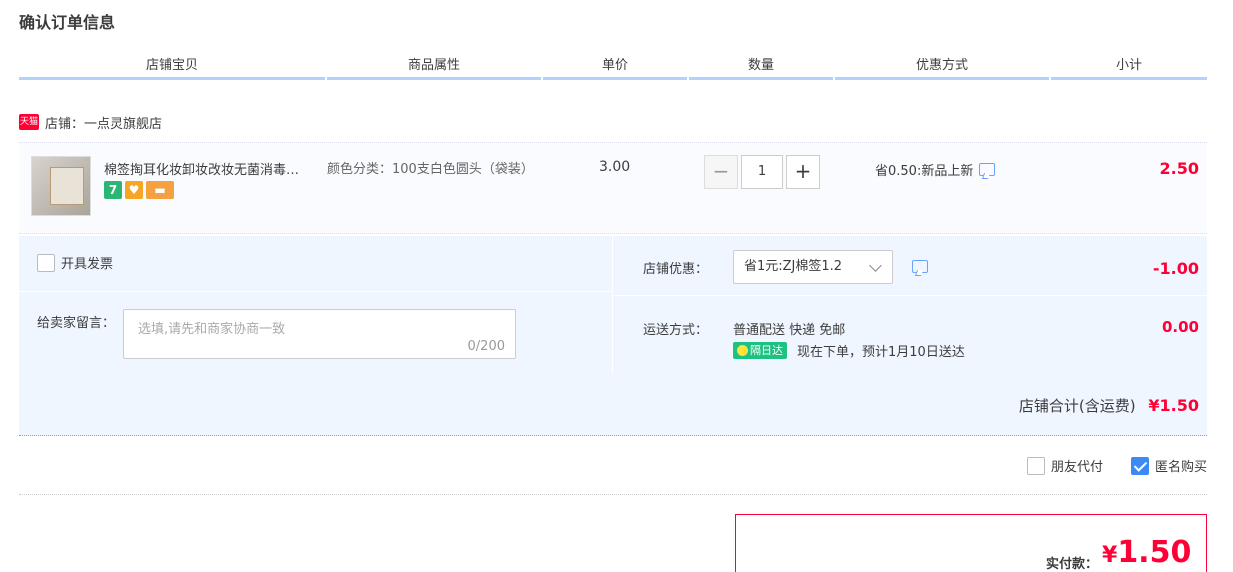 The width and height of the screenshot is (1233, 572). Describe the element at coordinates (46, 262) in the screenshot. I see `invoice-checkbox` at that location.